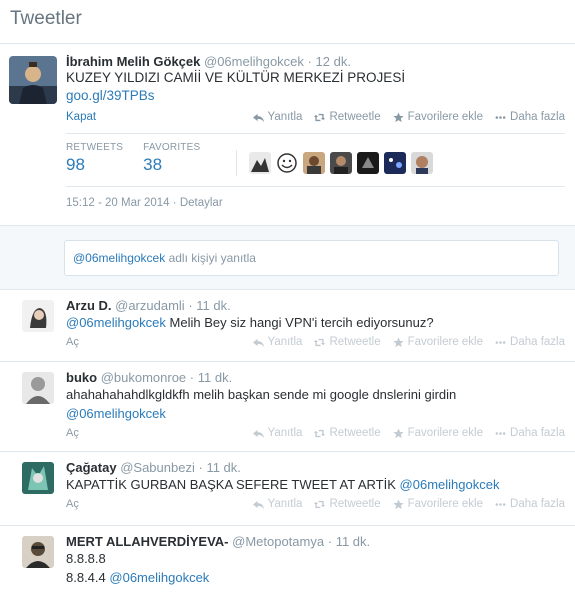 The image size is (575, 600). What do you see at coordinates (398, 503) in the screenshot?
I see `star-icon` at bounding box center [398, 503].